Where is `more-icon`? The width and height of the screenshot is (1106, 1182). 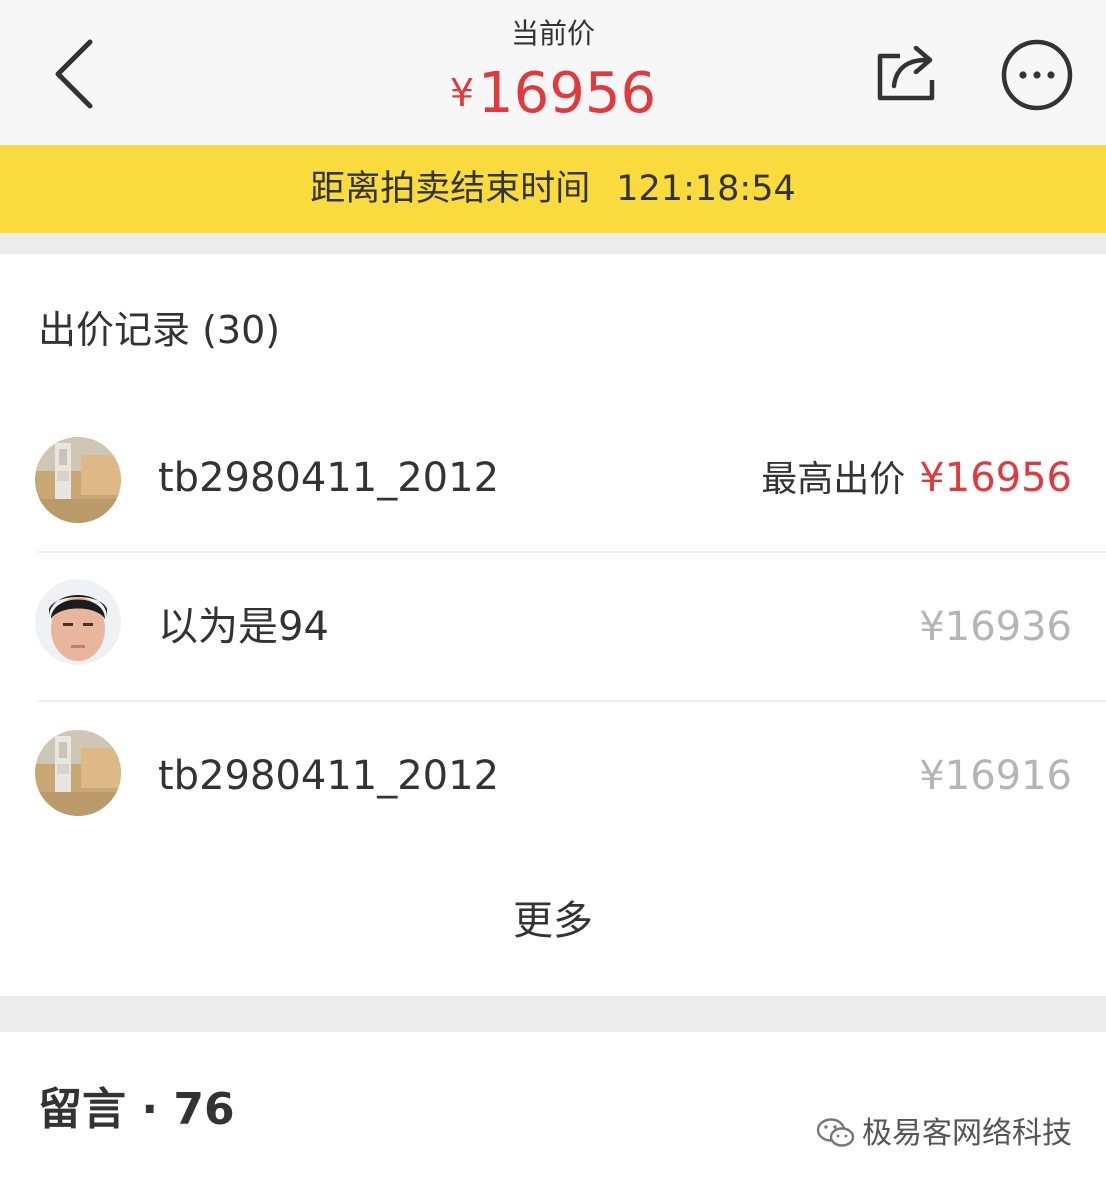
more-icon is located at coordinates (1037, 75).